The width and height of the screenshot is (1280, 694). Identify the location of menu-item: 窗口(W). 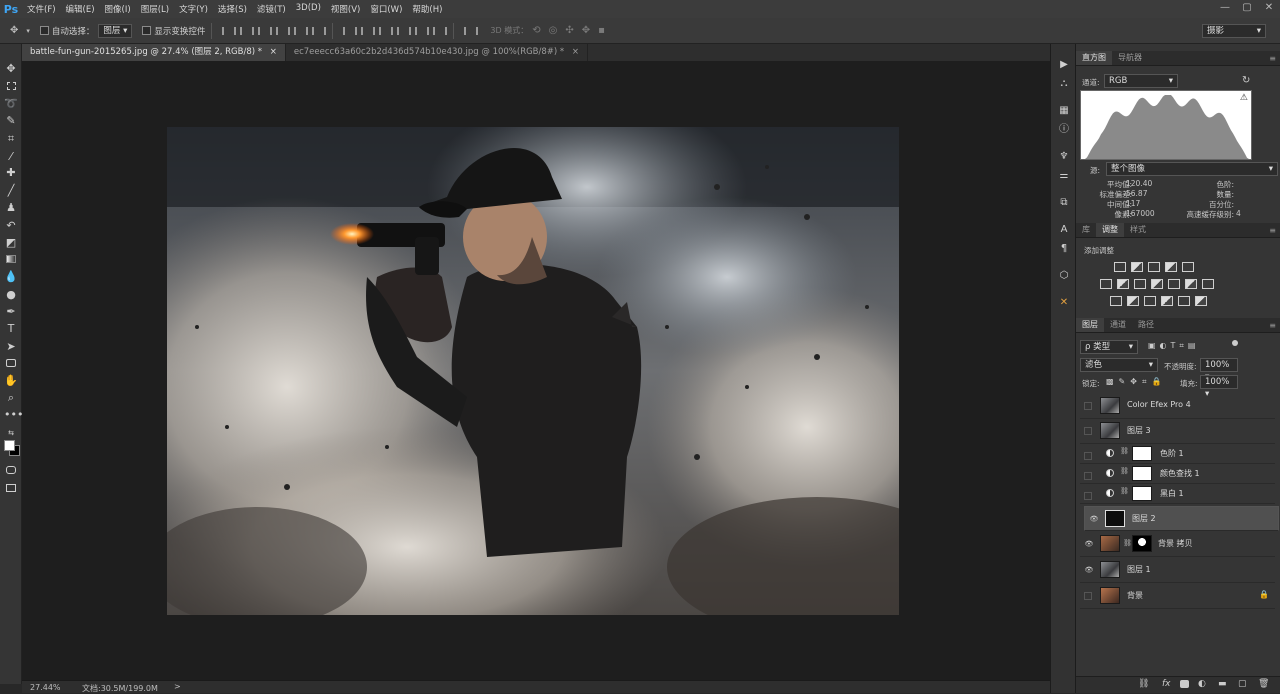
(386, 9).